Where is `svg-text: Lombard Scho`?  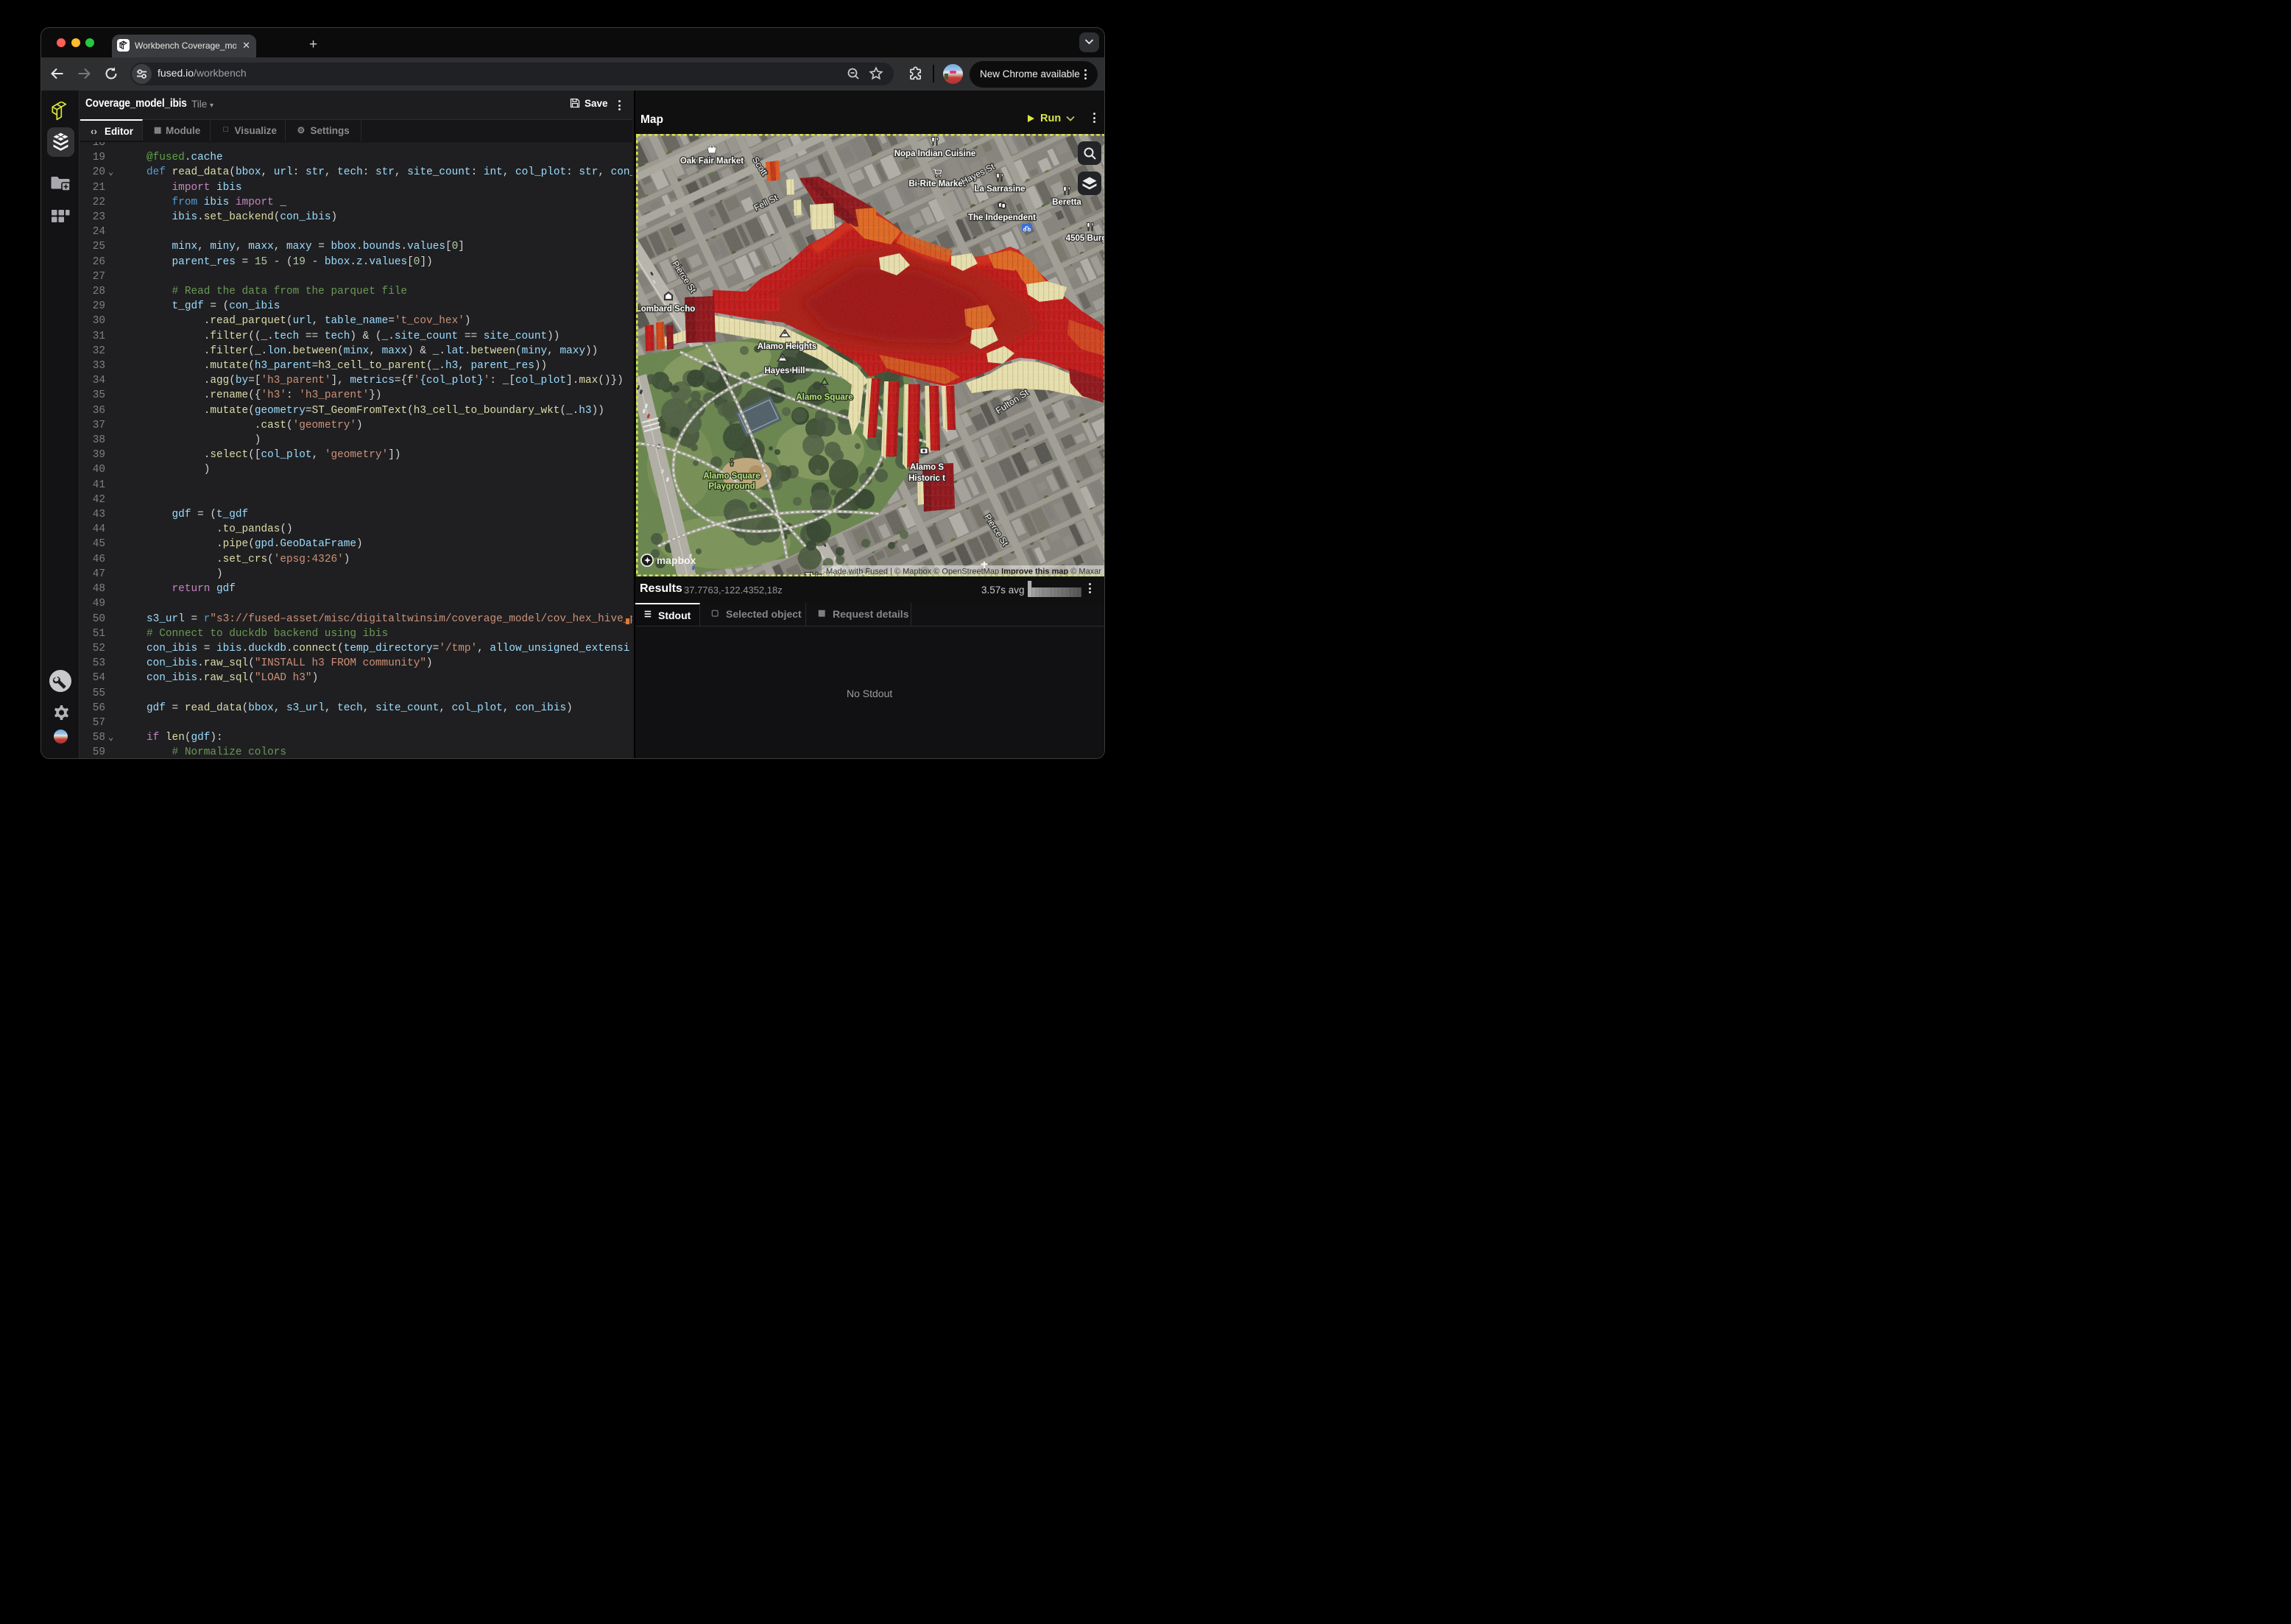 svg-text: Lombard Scho is located at coordinates (665, 309).